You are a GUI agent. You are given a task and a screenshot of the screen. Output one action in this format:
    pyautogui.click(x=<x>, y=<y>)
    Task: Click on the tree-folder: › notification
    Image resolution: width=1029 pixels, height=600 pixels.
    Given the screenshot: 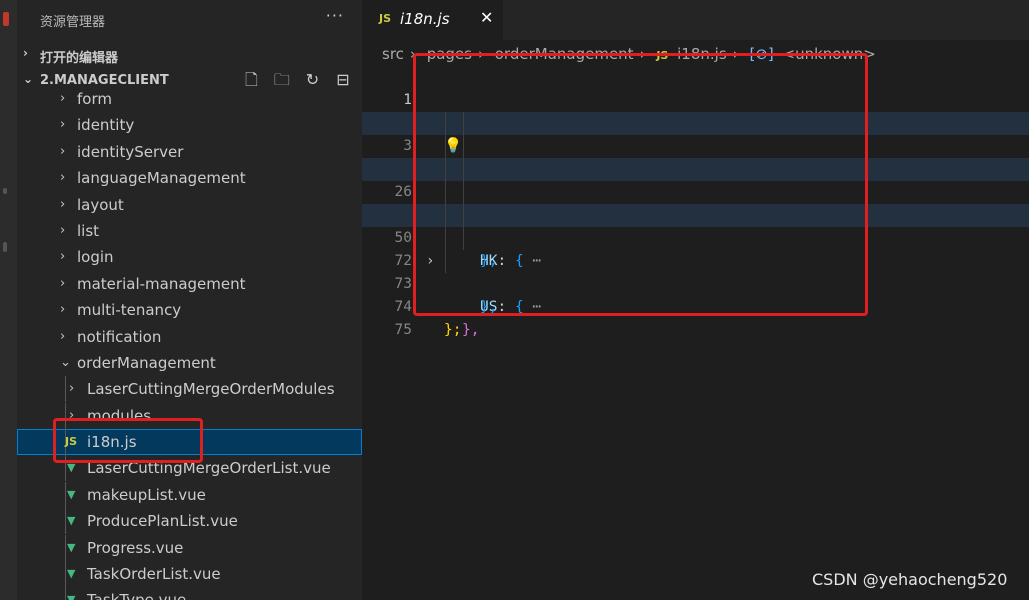 What is the action you would take?
    pyautogui.click(x=189, y=337)
    